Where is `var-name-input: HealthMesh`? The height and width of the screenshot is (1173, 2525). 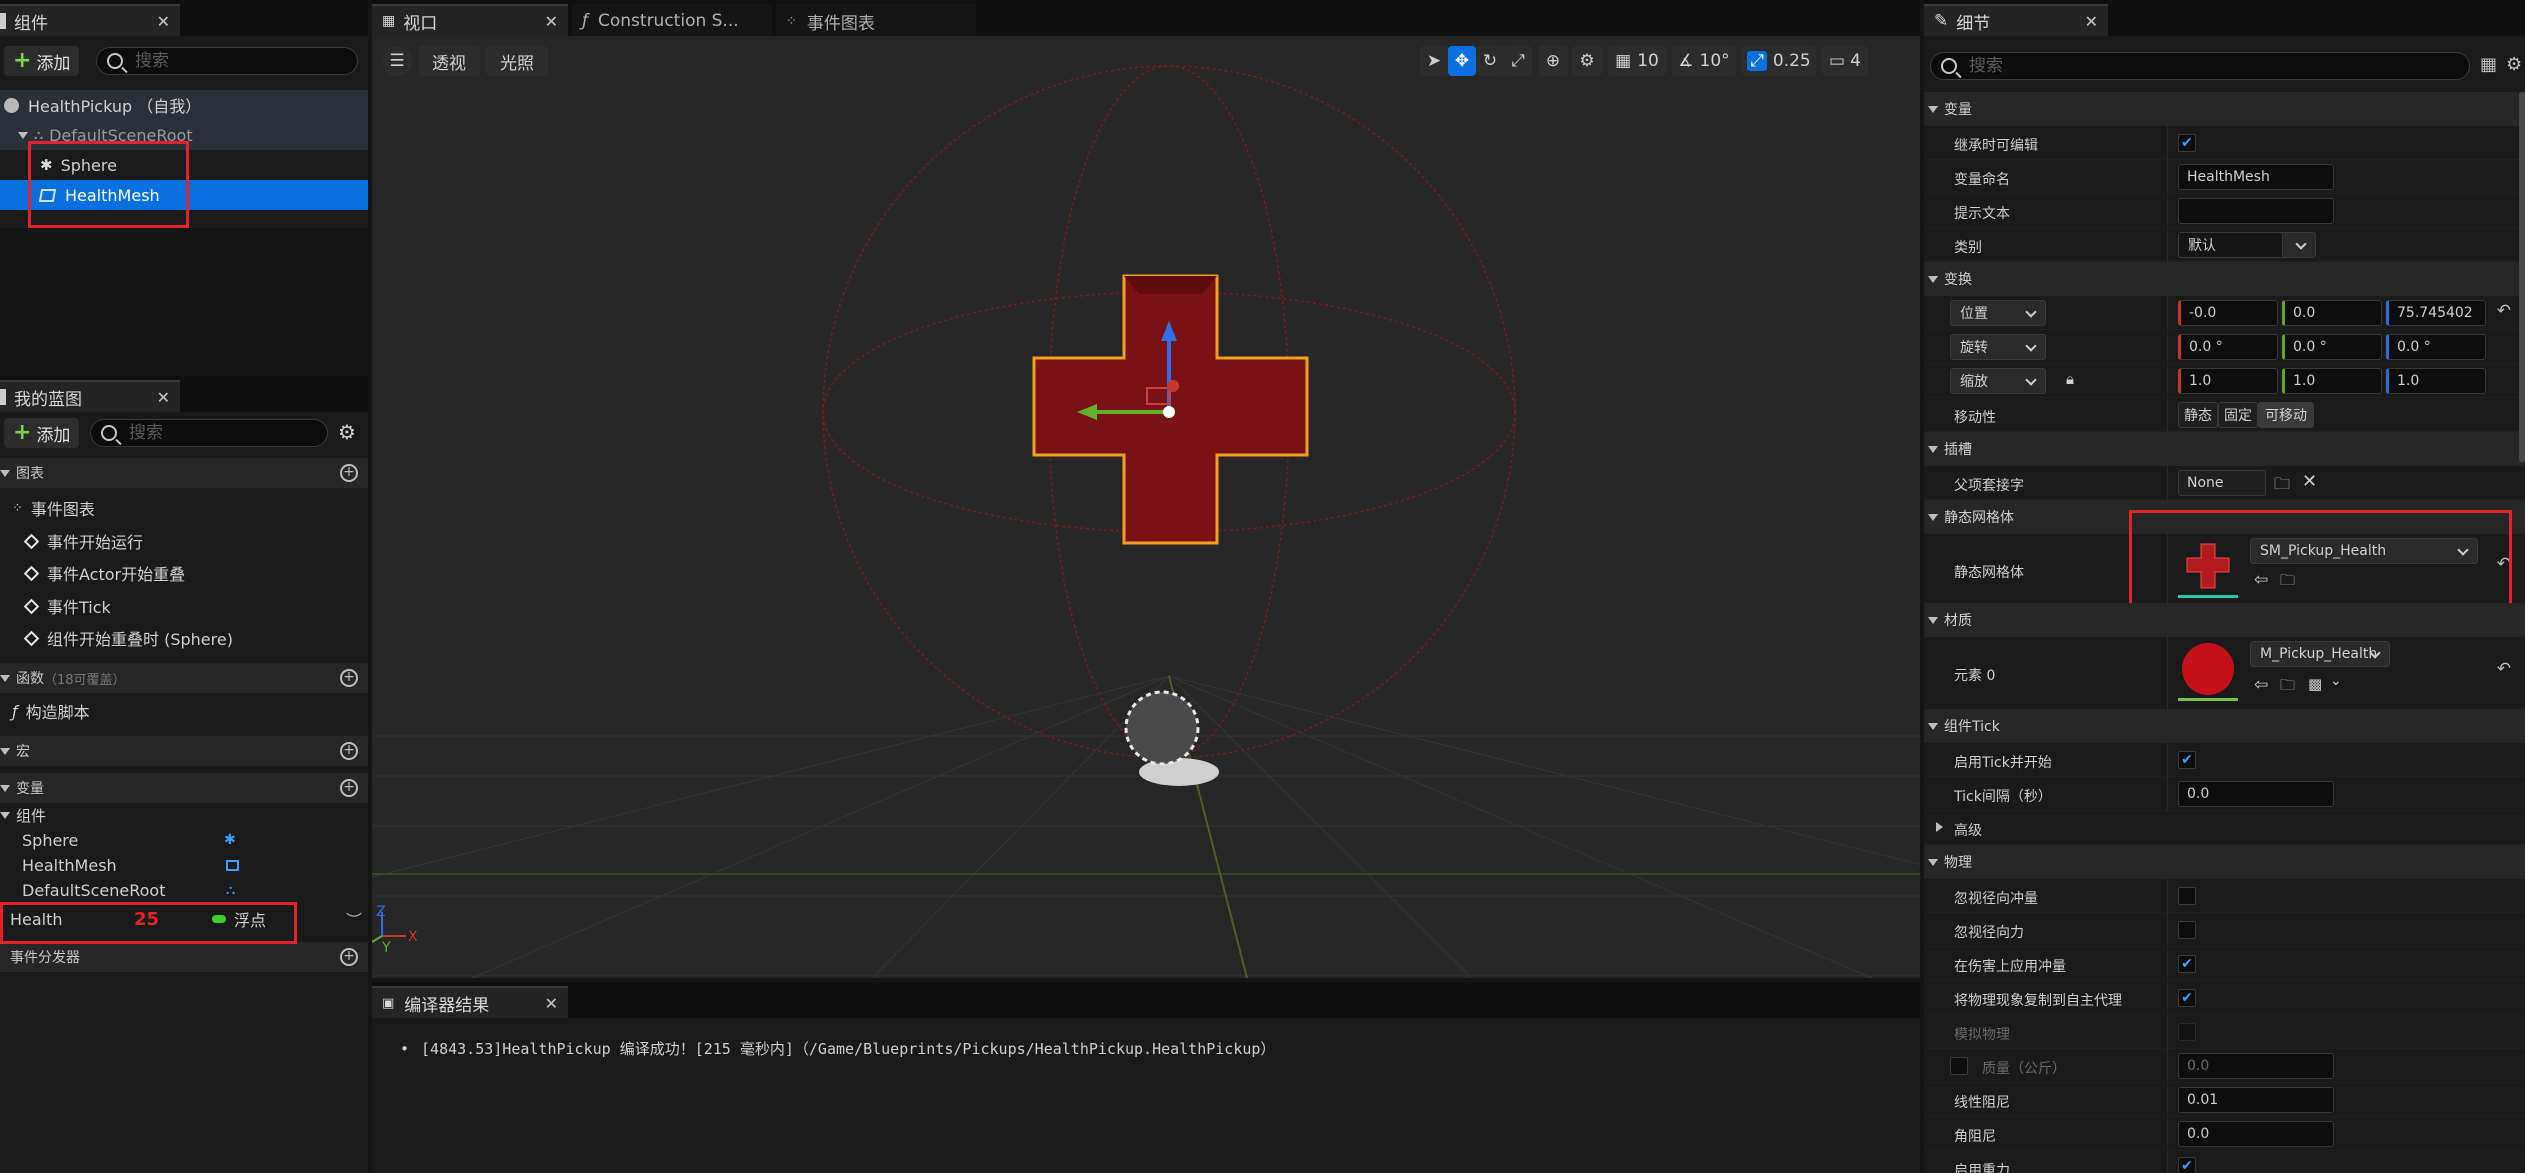
var-name-input: HealthMesh is located at coordinates (2256, 177).